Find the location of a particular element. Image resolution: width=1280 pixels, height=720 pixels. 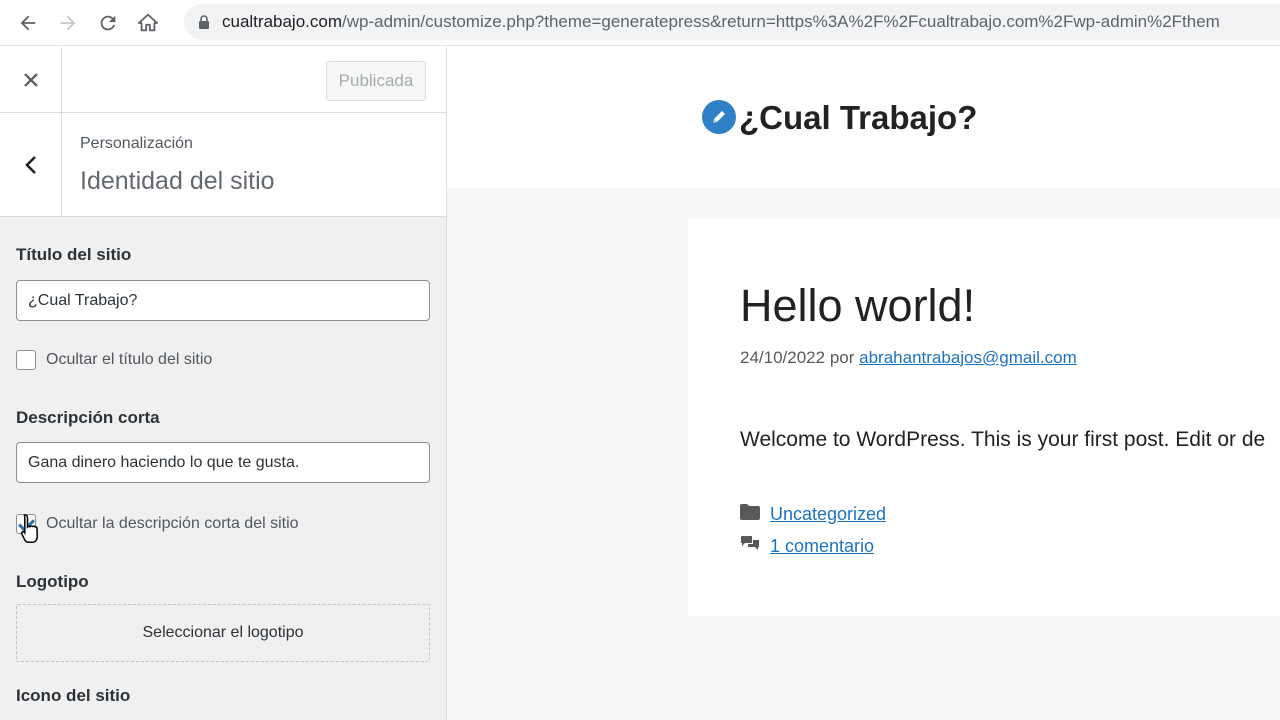

comments-row: 1 comentario is located at coordinates (807, 546).